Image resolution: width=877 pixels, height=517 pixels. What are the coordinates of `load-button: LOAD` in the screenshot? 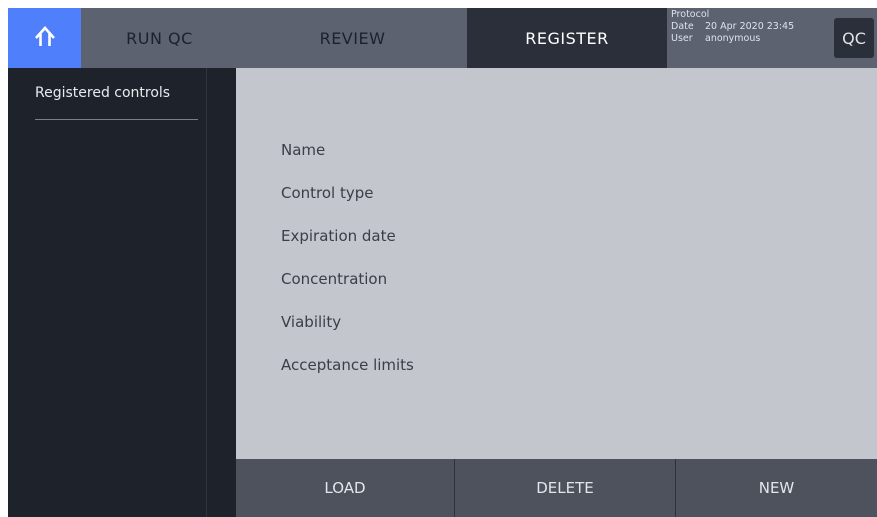 It's located at (345, 488).